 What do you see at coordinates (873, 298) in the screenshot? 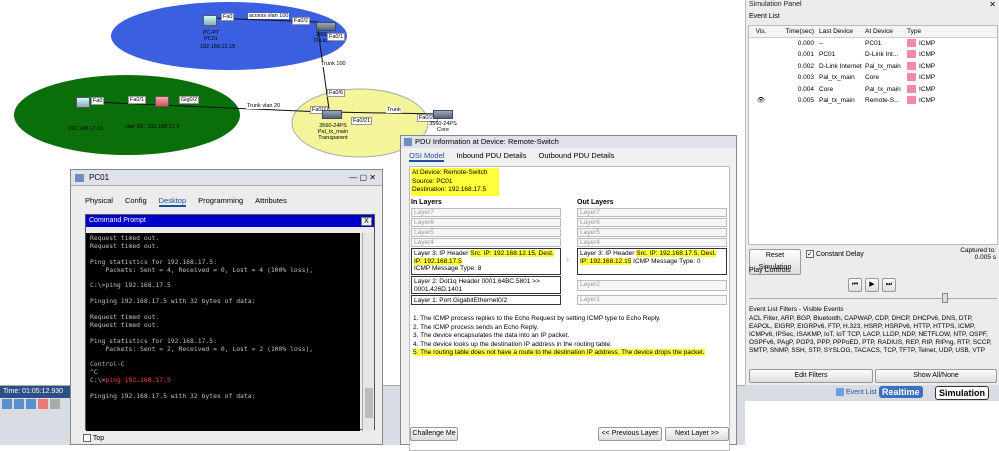
I see `speed-slider` at bounding box center [873, 298].